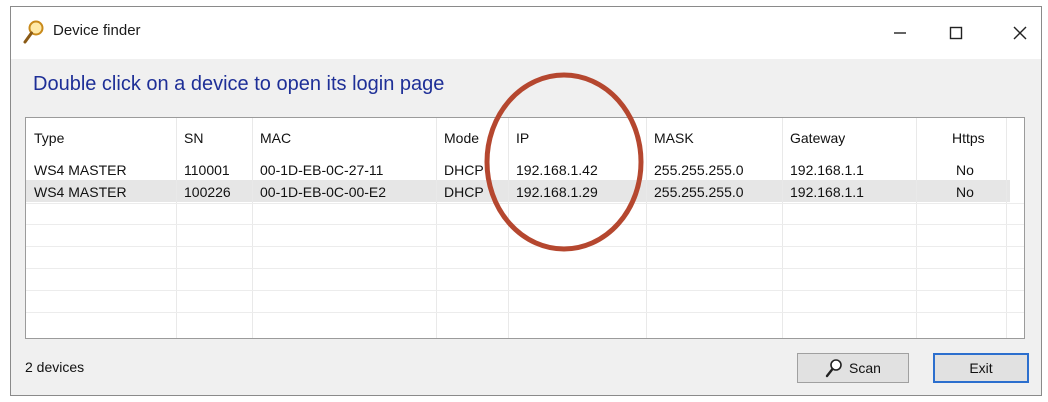 The height and width of the screenshot is (402, 1048). I want to click on maximize-button, so click(956, 33).